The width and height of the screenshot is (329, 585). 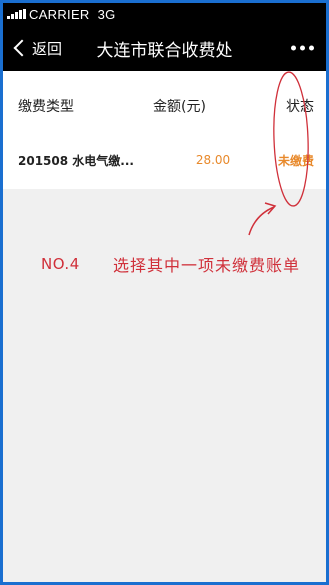 What do you see at coordinates (295, 160) in the screenshot?
I see `row-status: 未缴费` at bounding box center [295, 160].